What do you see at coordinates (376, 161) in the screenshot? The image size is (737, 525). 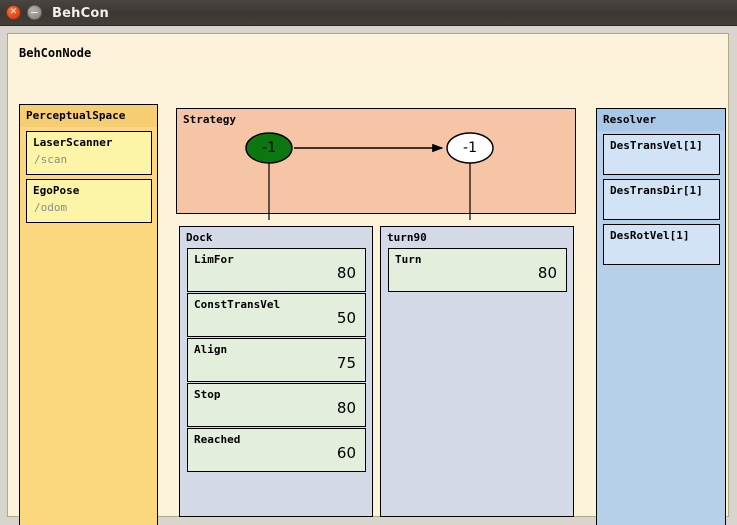 I see `panel-strategy: Strategy` at bounding box center [376, 161].